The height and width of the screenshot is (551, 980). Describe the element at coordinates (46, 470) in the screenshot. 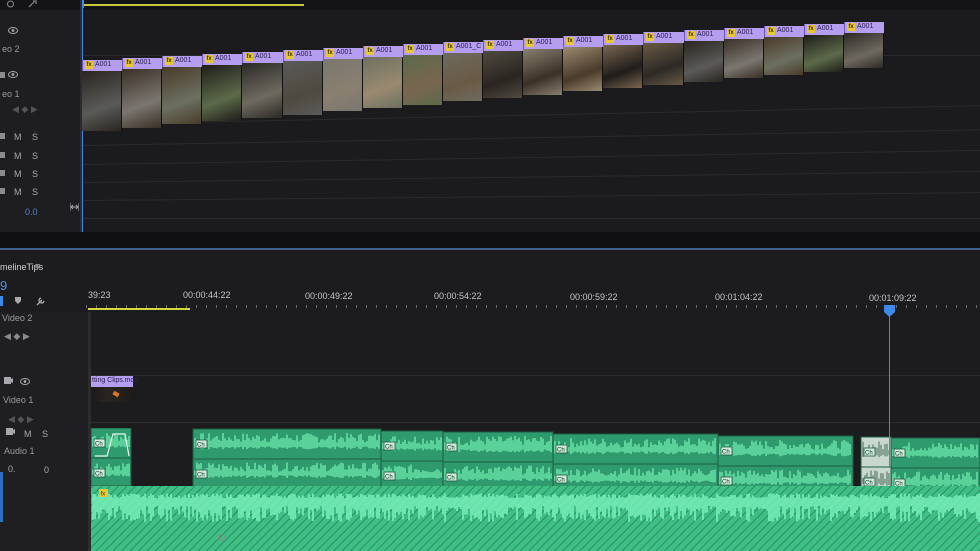

I see `audio-pan-value: 0` at that location.